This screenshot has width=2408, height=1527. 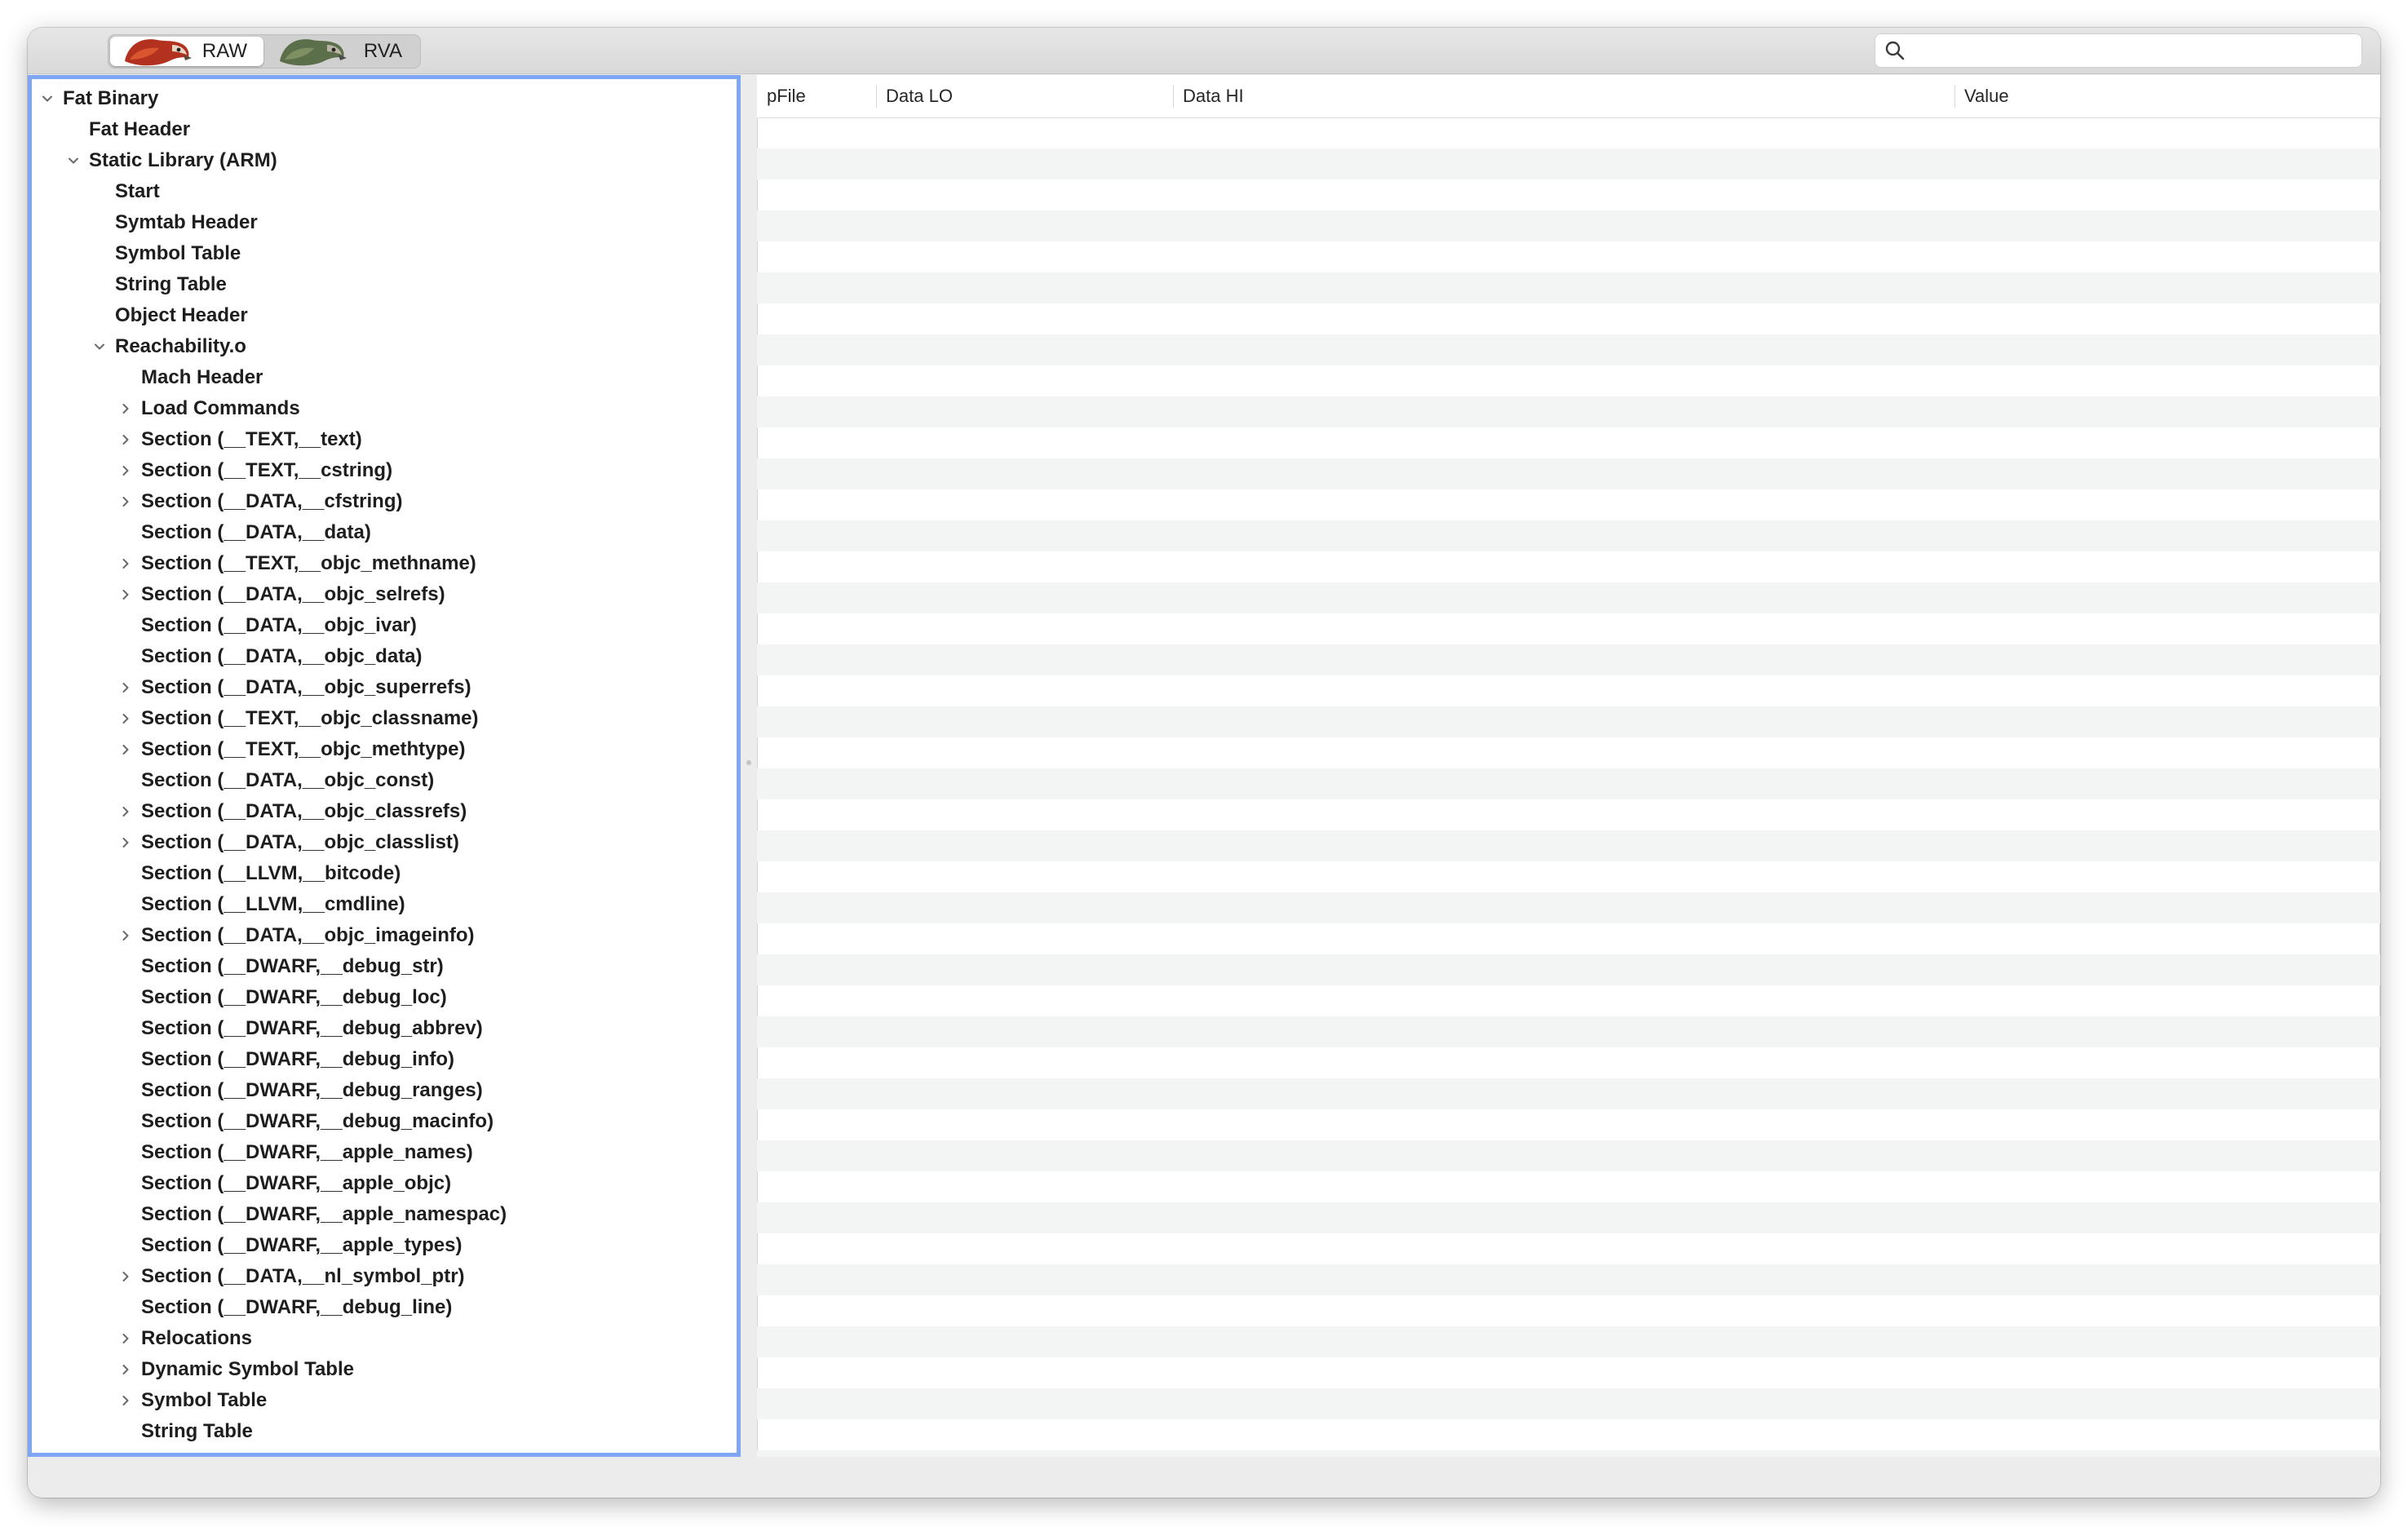 What do you see at coordinates (384, 966) in the screenshot?
I see `tree-row: Section (__DWARF,__debug_str)` at bounding box center [384, 966].